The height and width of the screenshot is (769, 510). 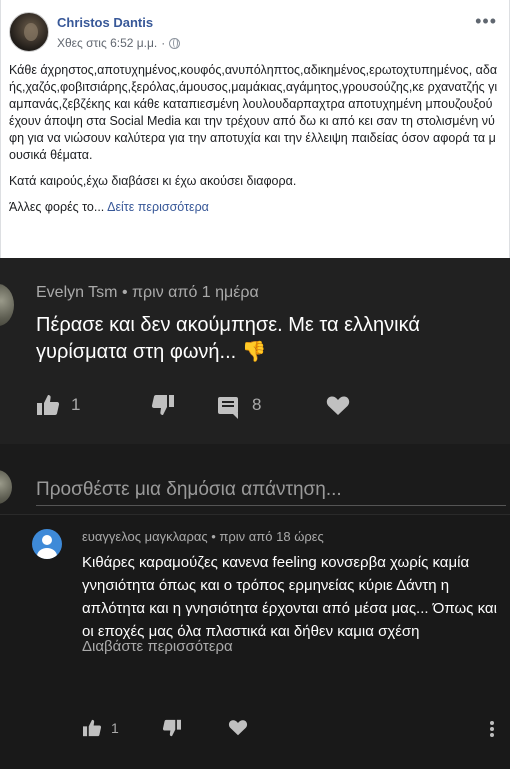 I want to click on commenter-name: Evelyn Tsm, so click(x=77, y=292).